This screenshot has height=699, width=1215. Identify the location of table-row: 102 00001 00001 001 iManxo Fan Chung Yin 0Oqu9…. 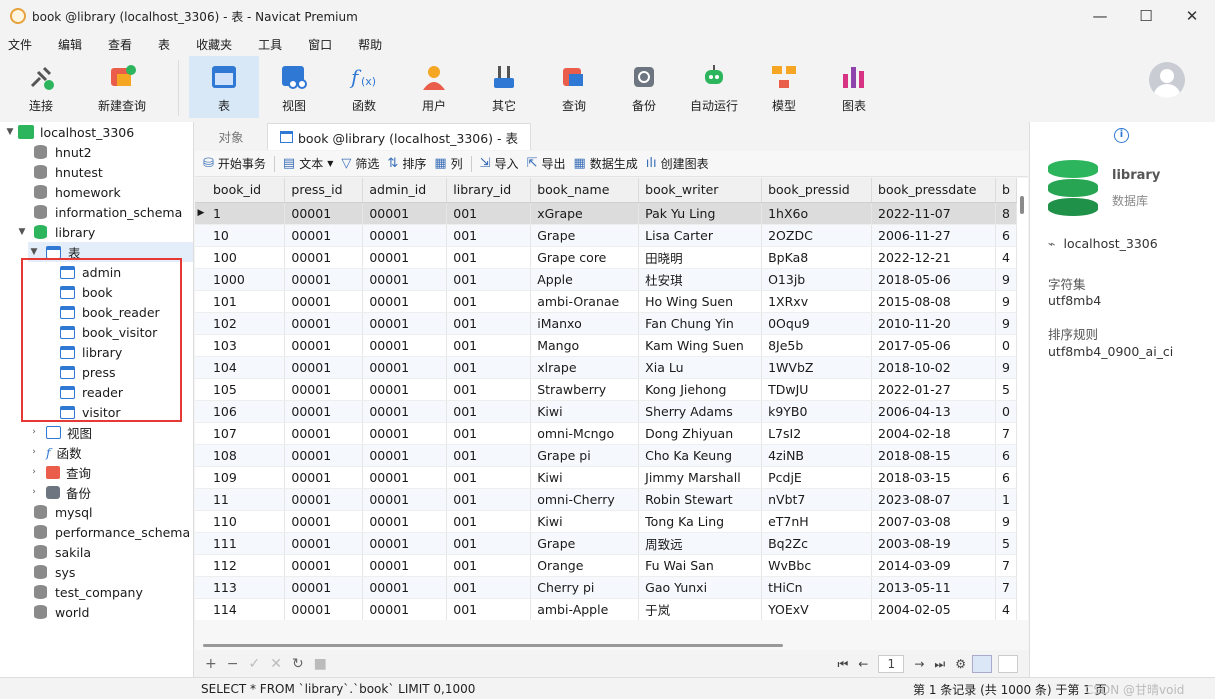
(606, 323).